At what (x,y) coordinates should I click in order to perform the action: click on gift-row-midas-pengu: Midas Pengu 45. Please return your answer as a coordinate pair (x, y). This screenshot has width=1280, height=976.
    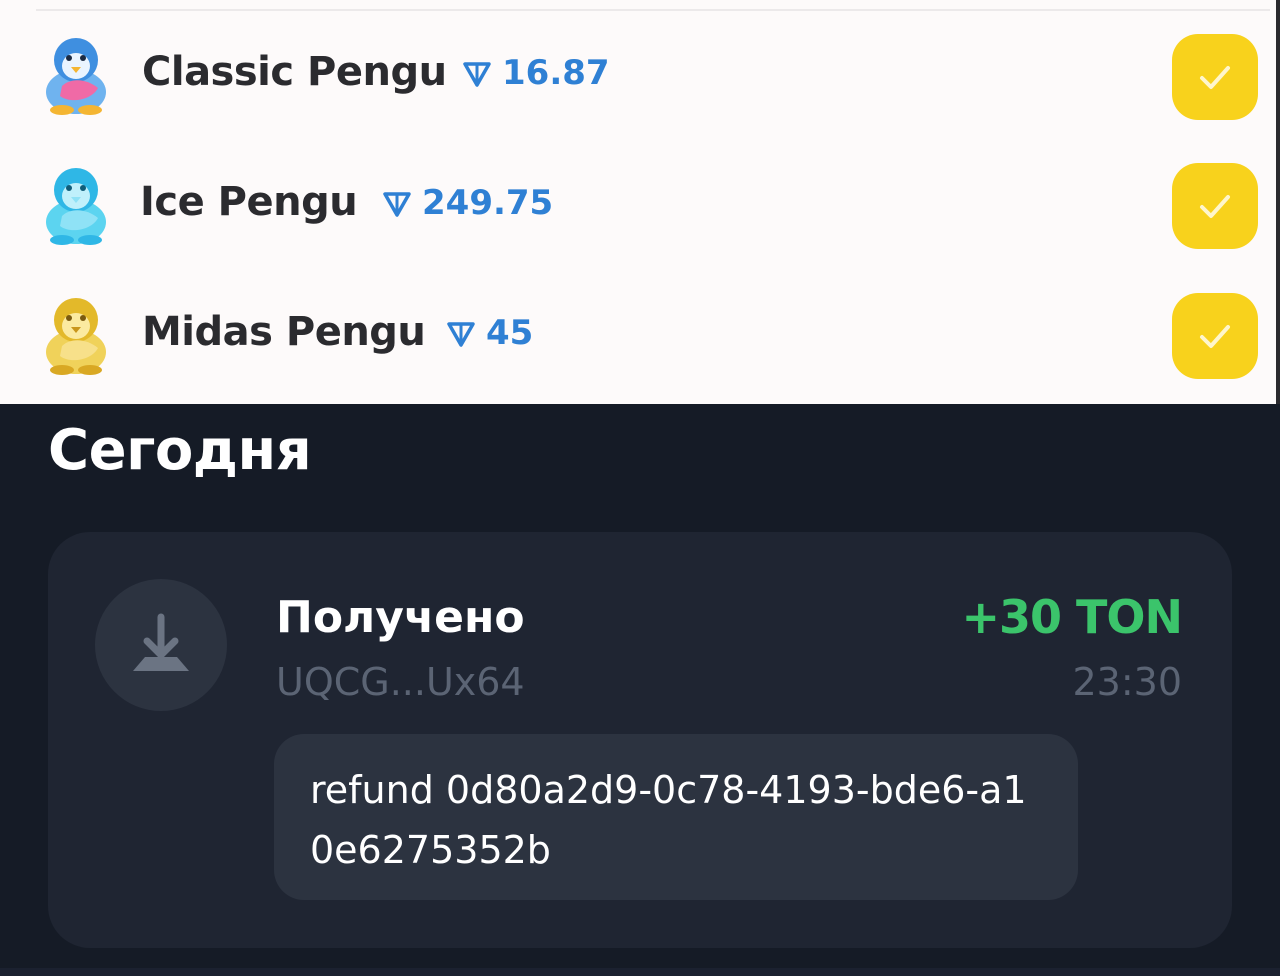
    Looking at the image, I should click on (636, 334).